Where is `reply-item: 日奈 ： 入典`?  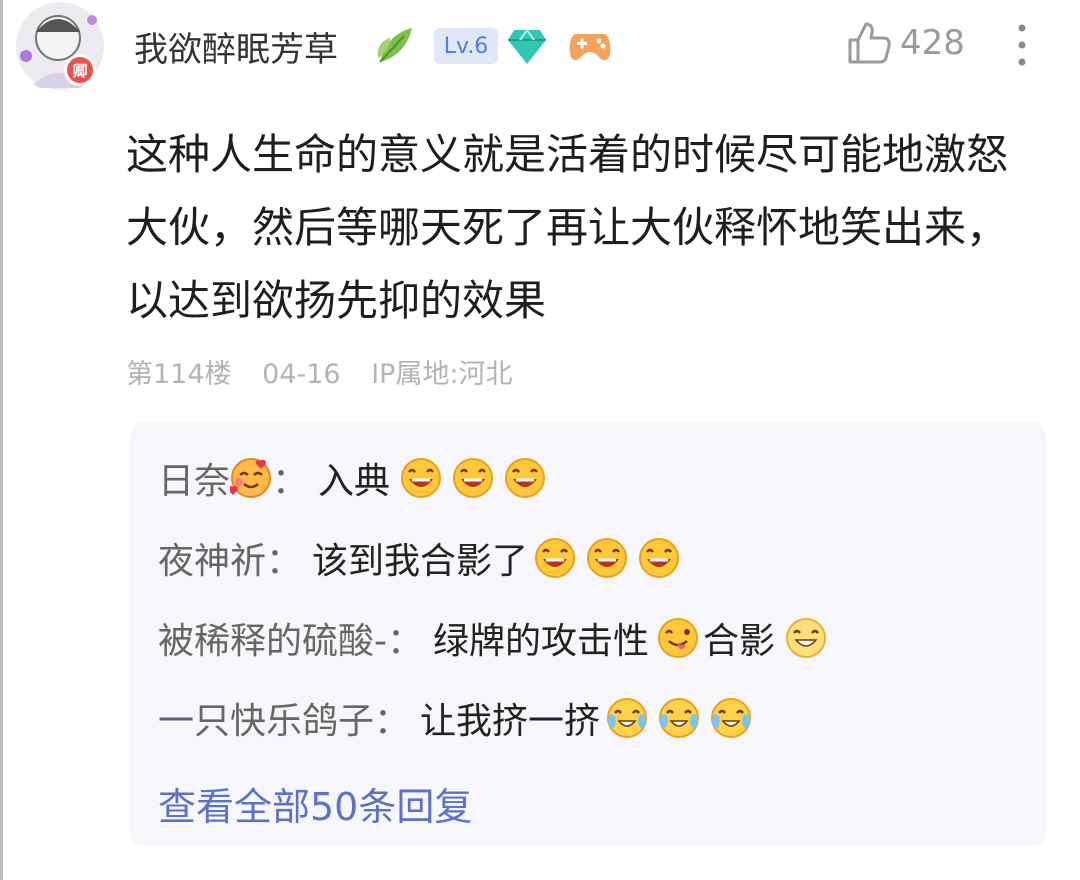
reply-item: 日奈 ： 入典 is located at coordinates (352, 478).